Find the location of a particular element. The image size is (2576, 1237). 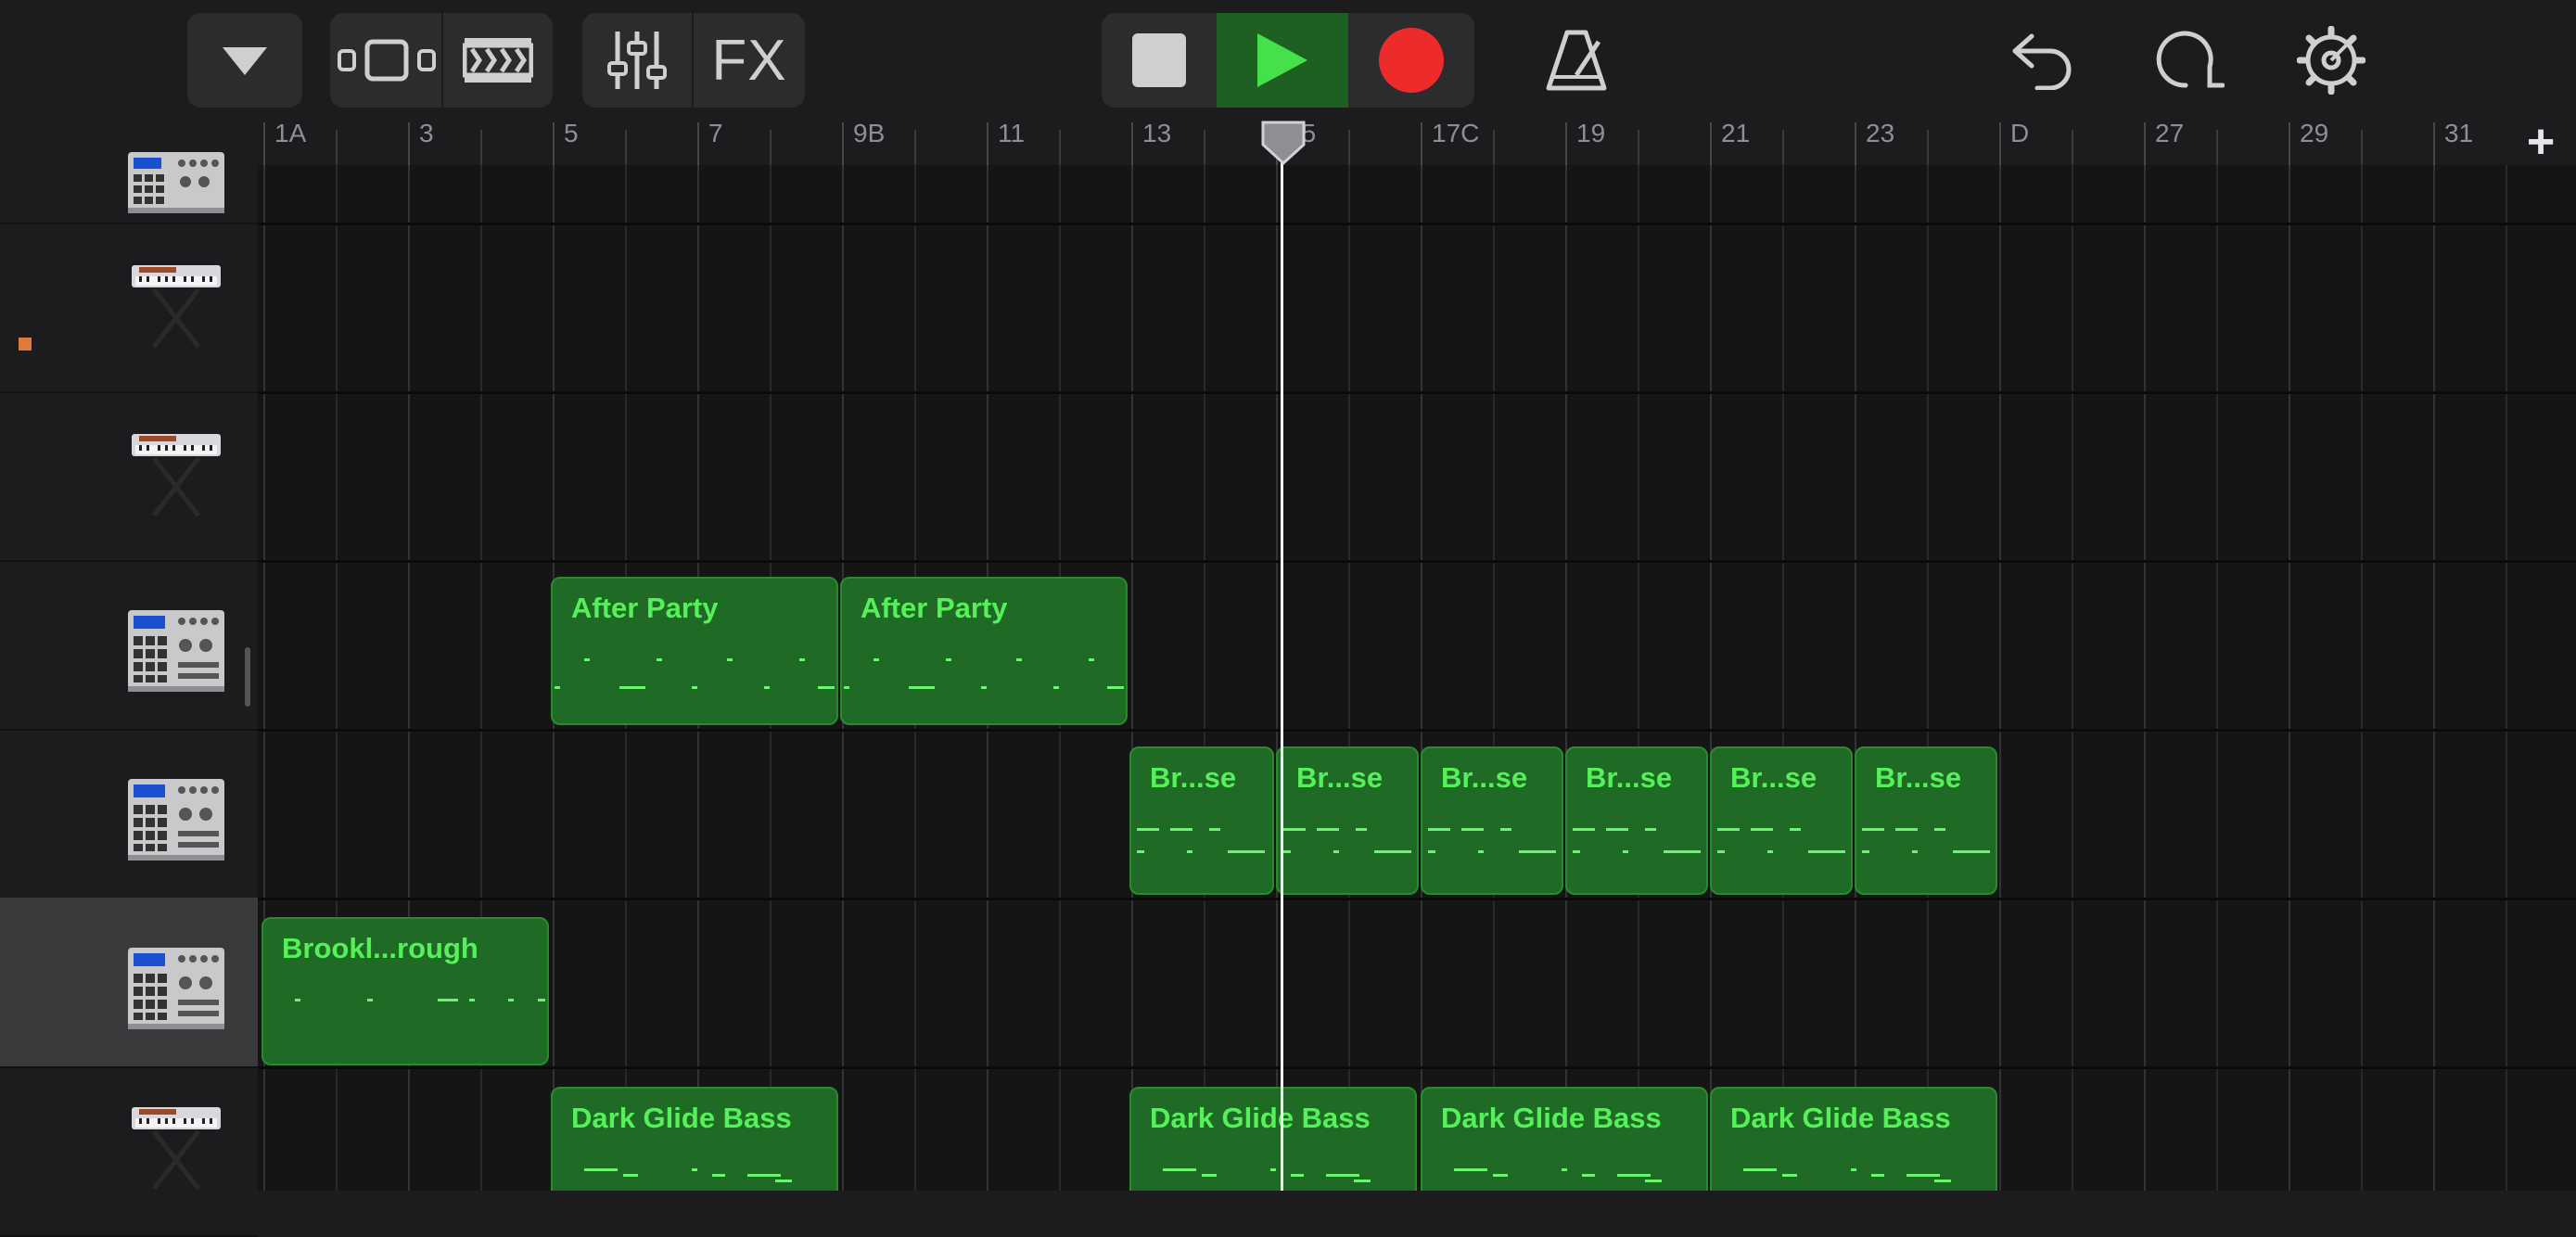

lane-separator is located at coordinates (1417, 899).